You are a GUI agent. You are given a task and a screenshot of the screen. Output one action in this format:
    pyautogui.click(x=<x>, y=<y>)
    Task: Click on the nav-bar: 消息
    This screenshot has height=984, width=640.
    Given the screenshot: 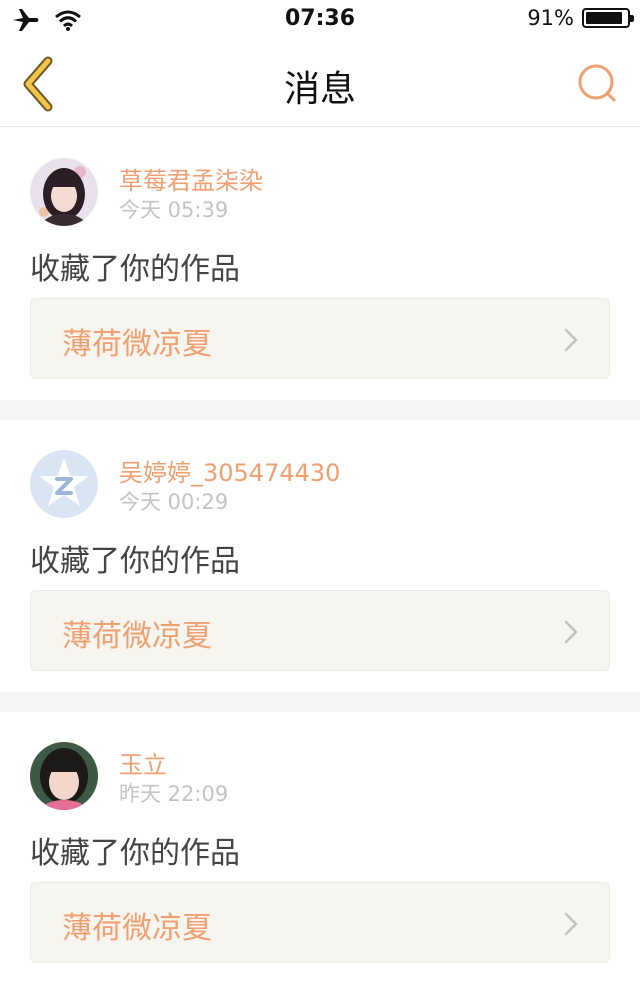 What is the action you would take?
    pyautogui.click(x=320, y=83)
    